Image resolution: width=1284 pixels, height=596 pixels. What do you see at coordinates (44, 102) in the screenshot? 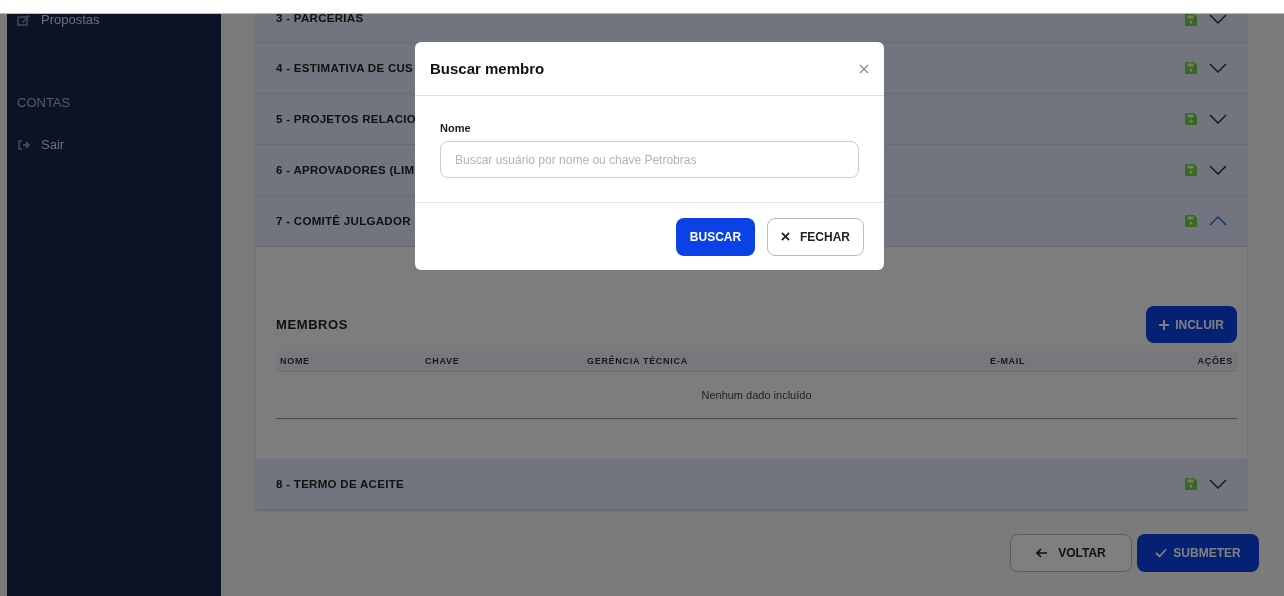
I see `sidebar-heading: CONTAS` at bounding box center [44, 102].